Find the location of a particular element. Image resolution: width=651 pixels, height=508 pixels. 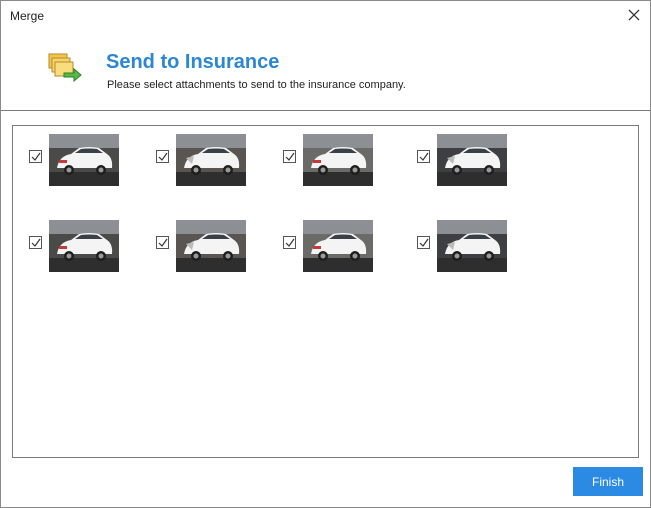

dialog-title: Send to Insurance is located at coordinates (193, 62).